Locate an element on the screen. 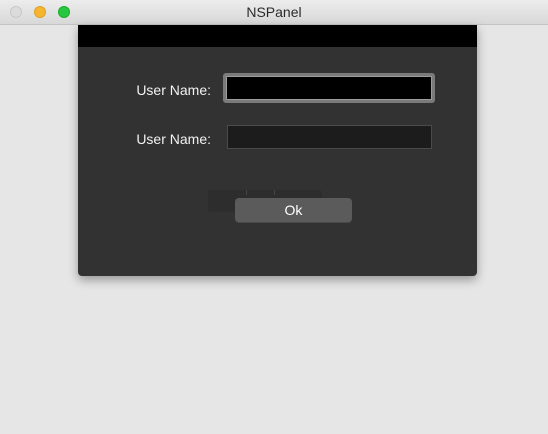 Image resolution: width=548 pixels, height=434 pixels. title-bar: NSPanel is located at coordinates (274, 12).